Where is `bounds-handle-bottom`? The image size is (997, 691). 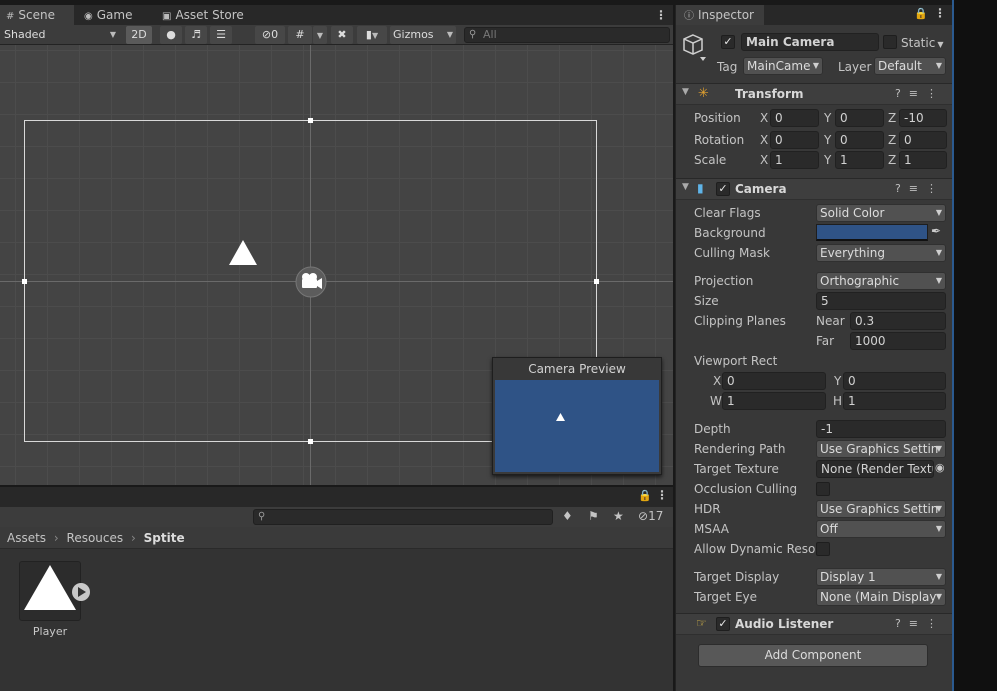 bounds-handle-bottom is located at coordinates (310, 441).